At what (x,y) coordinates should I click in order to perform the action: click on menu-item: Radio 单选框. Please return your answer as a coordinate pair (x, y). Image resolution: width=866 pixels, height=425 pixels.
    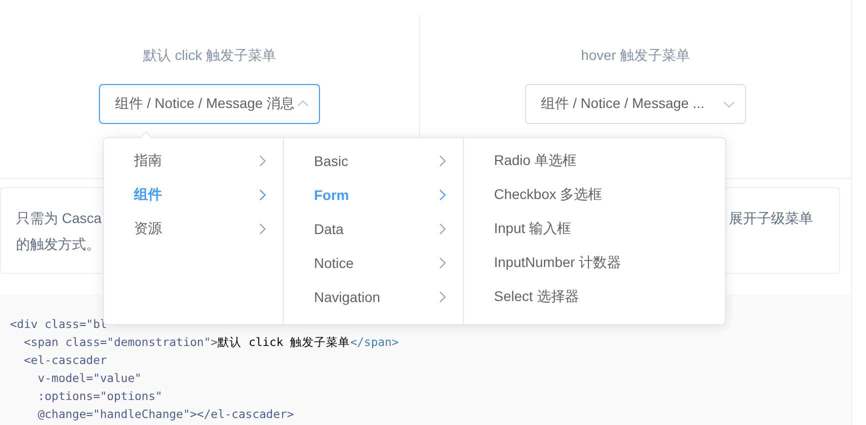
    Looking at the image, I should click on (594, 161).